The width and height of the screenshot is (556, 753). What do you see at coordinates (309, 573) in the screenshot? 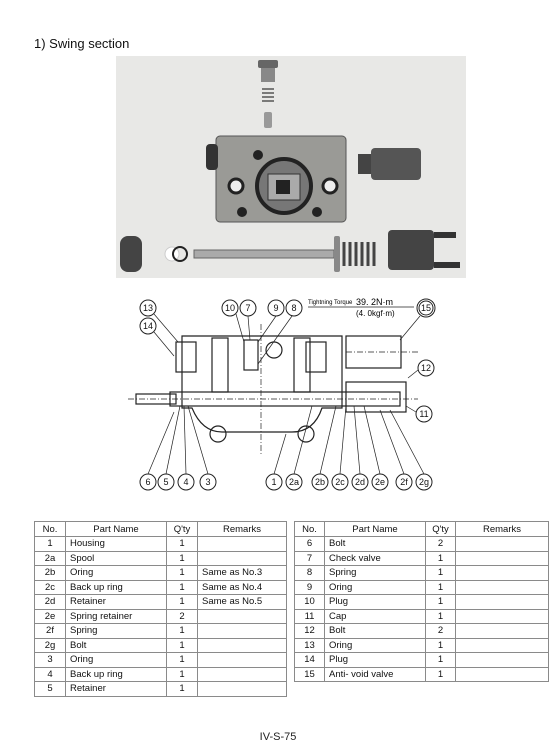
I see `cell-no: 8` at bounding box center [309, 573].